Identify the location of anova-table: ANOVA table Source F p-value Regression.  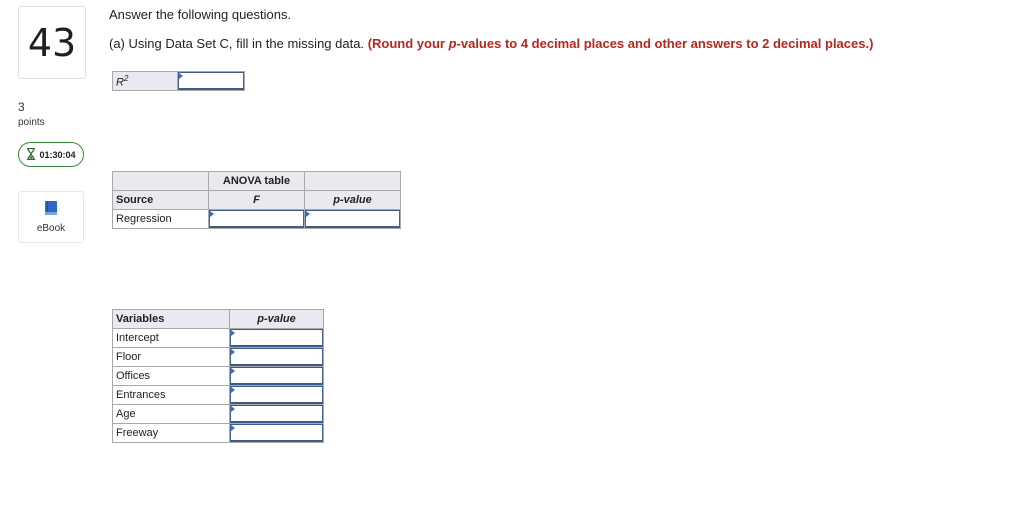
(256, 200).